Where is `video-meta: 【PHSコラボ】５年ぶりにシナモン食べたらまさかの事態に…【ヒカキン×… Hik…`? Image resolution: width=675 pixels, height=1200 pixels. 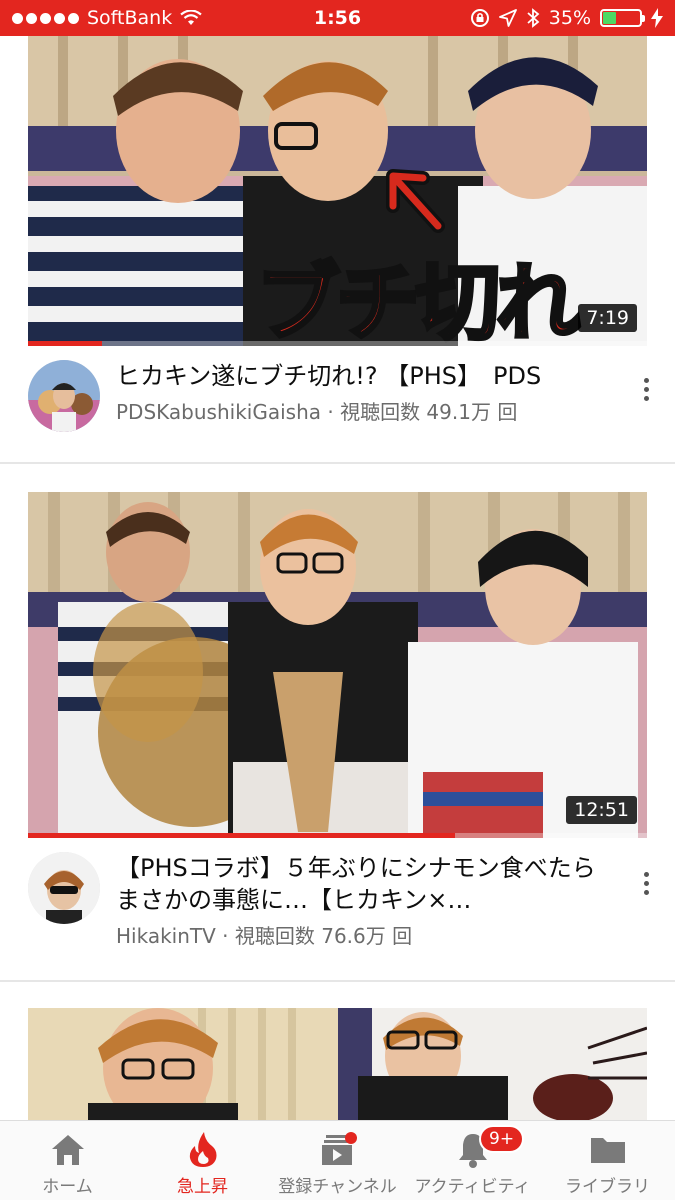
video-meta: 【PHSコラボ】５年ぶりにシナモン食べたらまさかの事態に…【ヒカキン×… Hik… is located at coordinates (337, 902).